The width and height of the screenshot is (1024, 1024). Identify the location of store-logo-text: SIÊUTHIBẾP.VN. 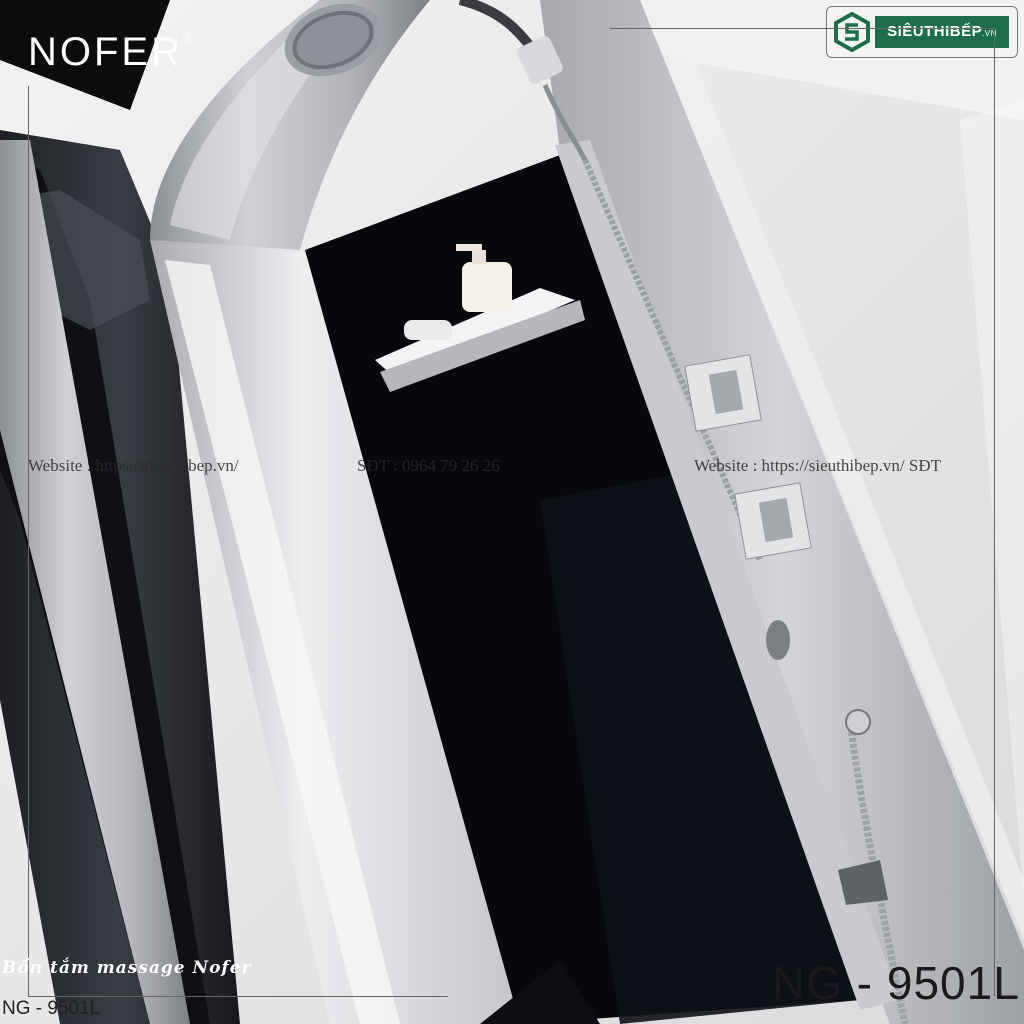
(942, 32).